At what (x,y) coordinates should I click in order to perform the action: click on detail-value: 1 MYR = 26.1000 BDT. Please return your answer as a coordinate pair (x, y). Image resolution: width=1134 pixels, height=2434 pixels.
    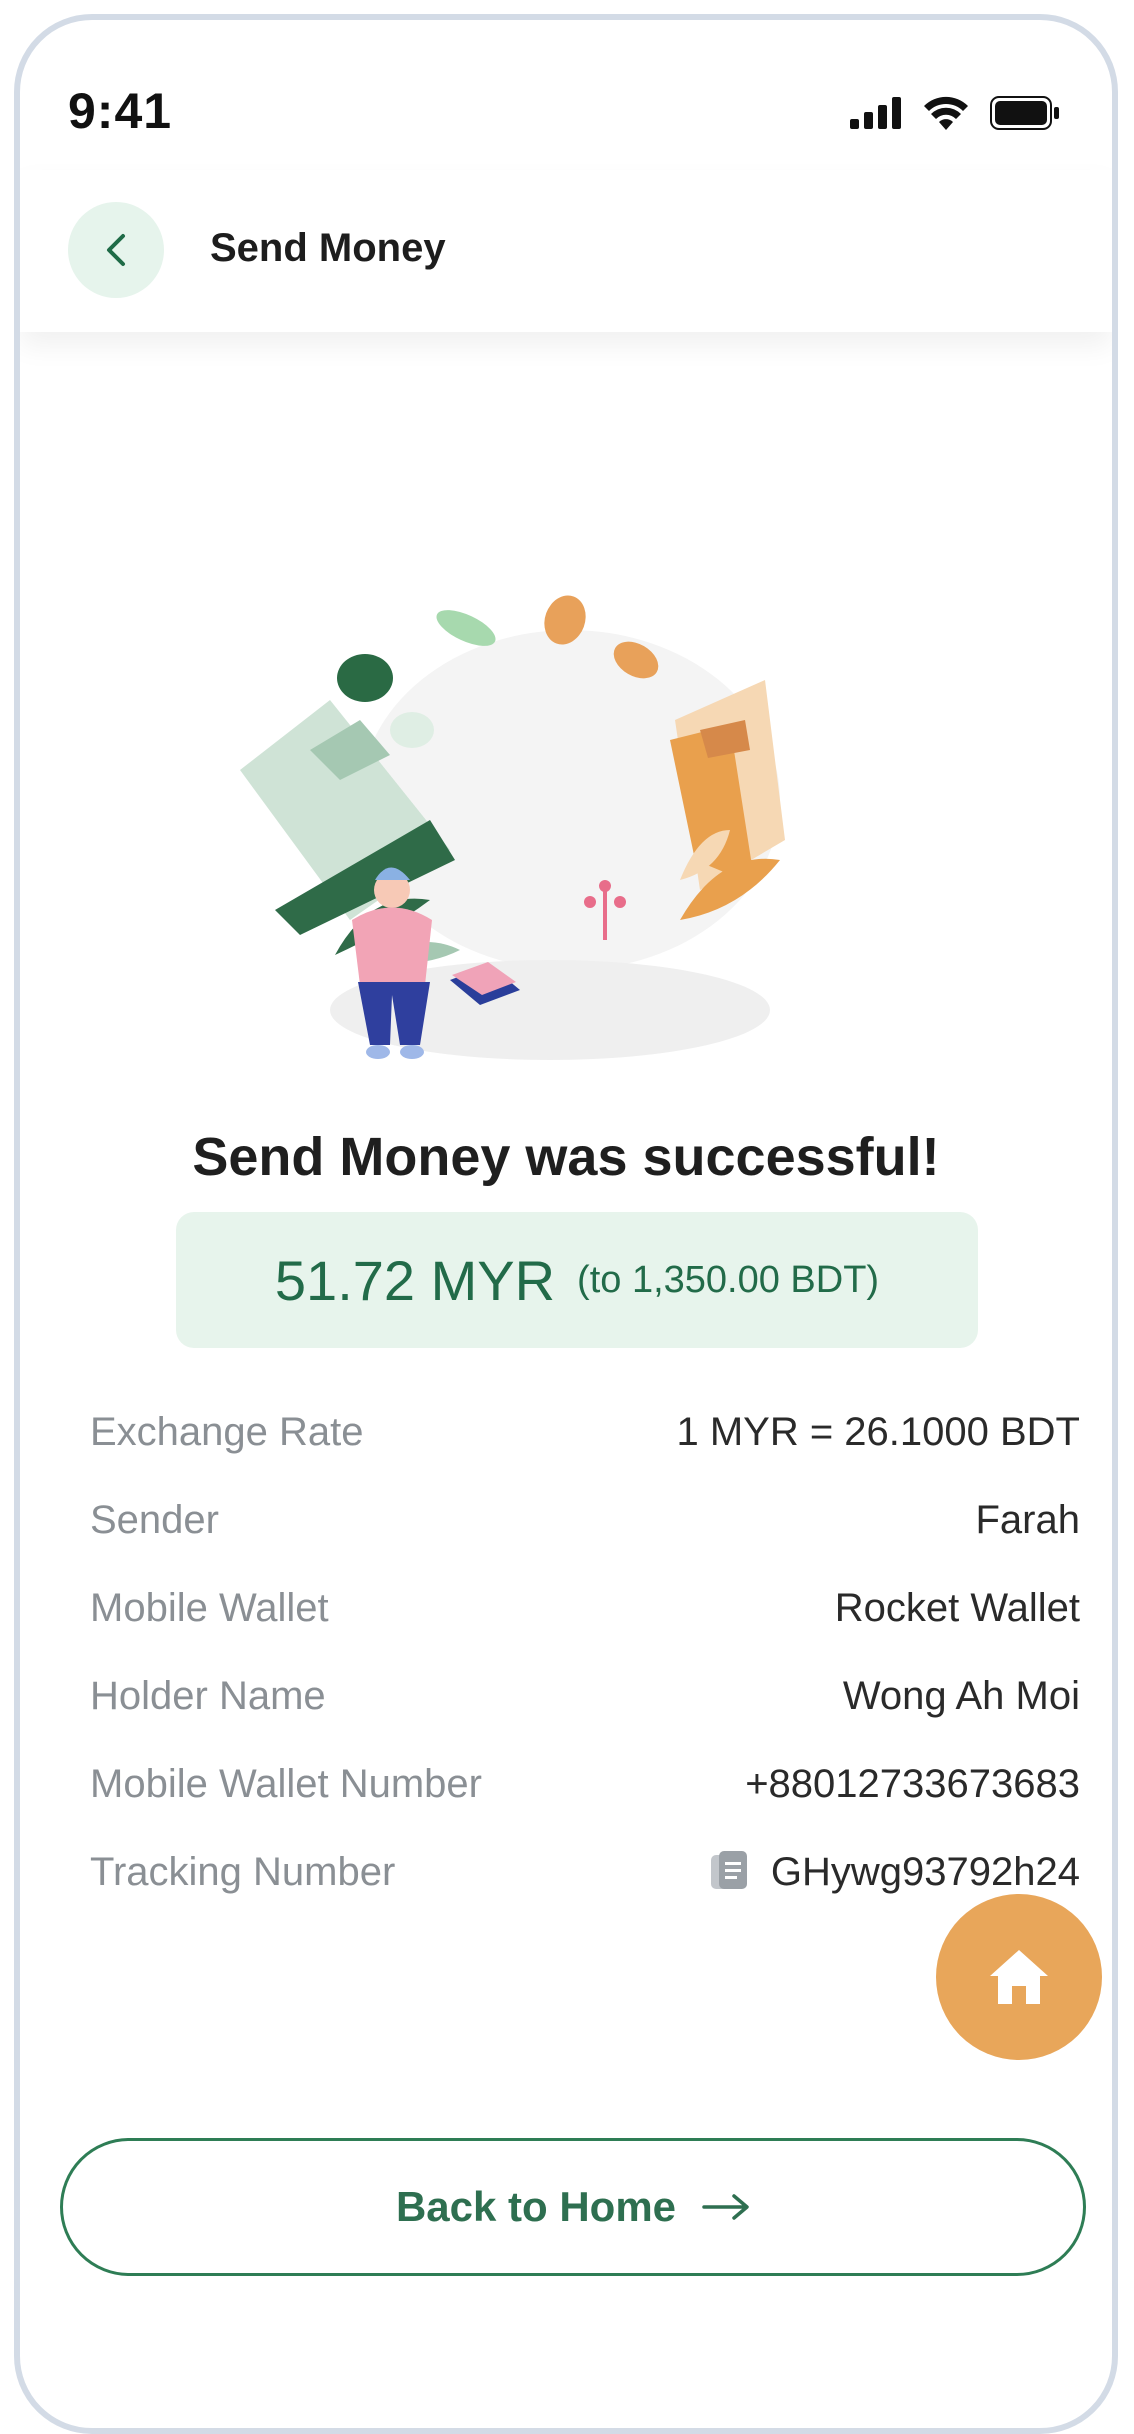
    Looking at the image, I should click on (878, 1431).